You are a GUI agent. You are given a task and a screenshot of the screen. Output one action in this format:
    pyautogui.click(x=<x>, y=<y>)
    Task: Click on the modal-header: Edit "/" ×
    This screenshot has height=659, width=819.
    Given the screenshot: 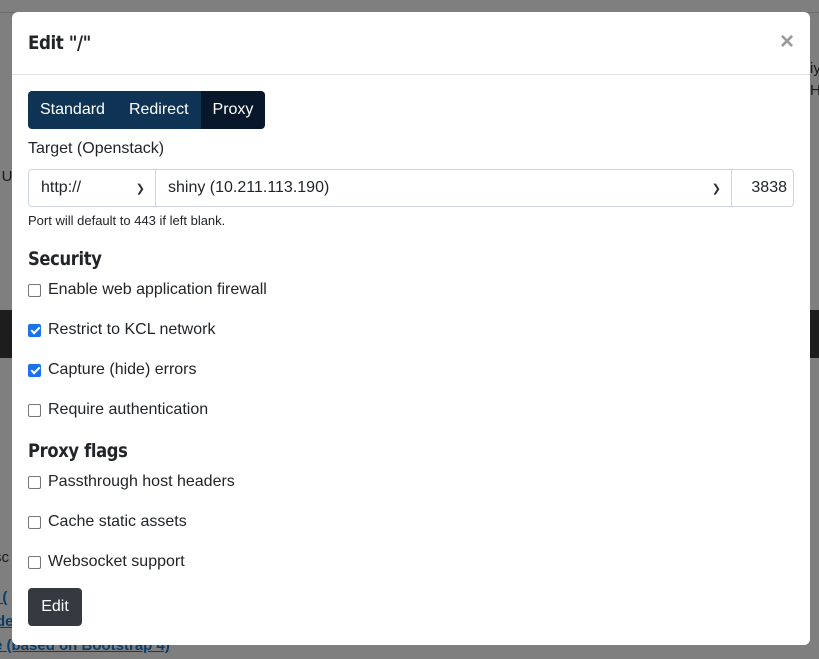 What is the action you would take?
    pyautogui.click(x=411, y=43)
    